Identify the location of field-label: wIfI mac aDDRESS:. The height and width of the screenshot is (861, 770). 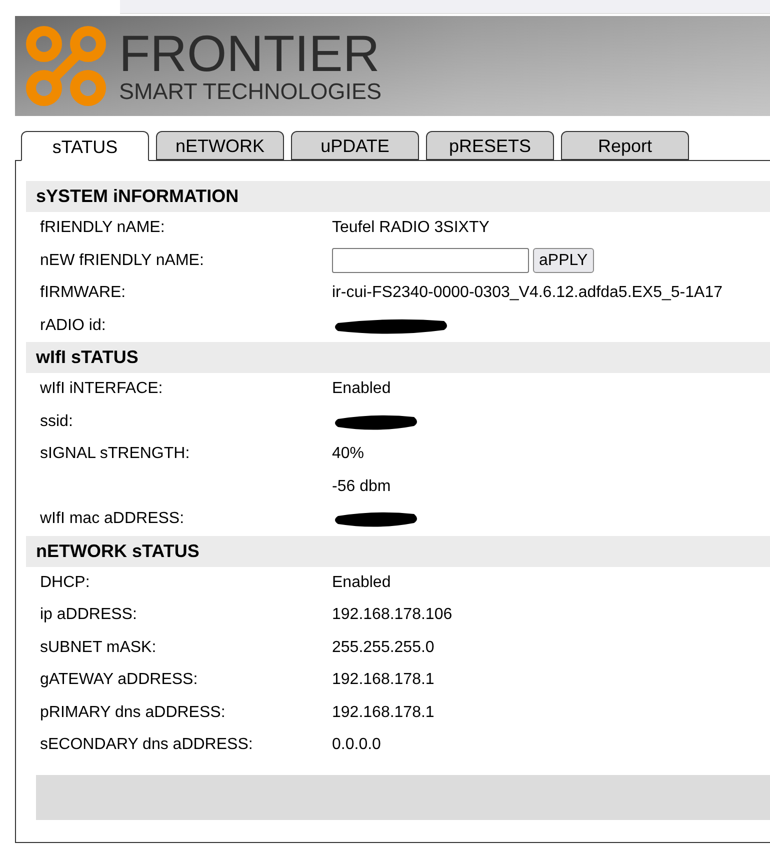
(112, 519).